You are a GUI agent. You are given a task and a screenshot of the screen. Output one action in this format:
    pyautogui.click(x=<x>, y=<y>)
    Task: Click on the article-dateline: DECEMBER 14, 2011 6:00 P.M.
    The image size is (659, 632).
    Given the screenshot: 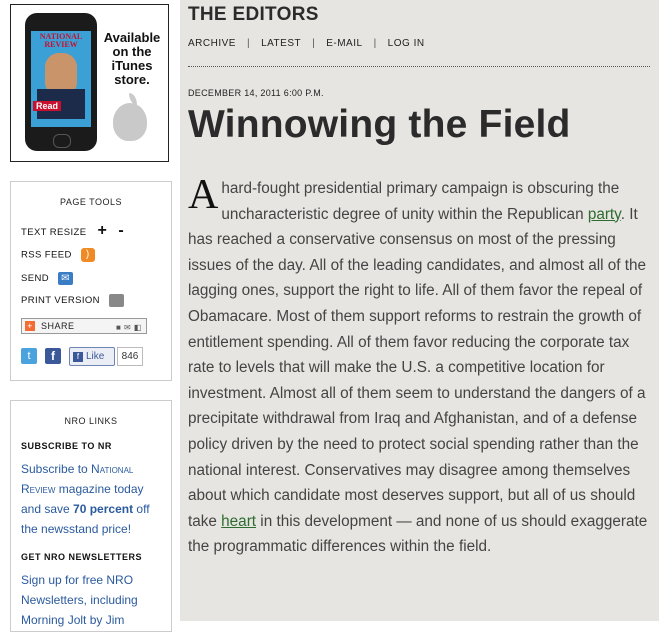 What is the action you would take?
    pyautogui.click(x=256, y=93)
    